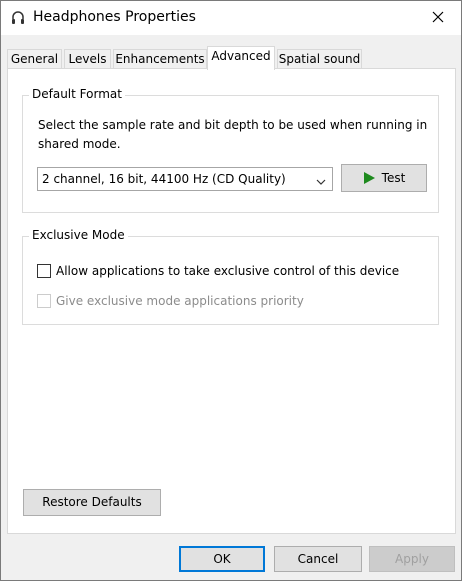  What do you see at coordinates (164, 179) in the screenshot?
I see `selected-format-value: 2 channel, 16 bit, 44100 Hz (CD Quality)` at bounding box center [164, 179].